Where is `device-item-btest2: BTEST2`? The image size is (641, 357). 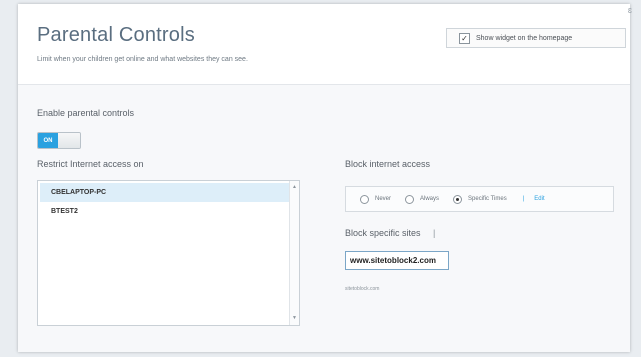
device-item-btest2: BTEST2 is located at coordinates (168, 211).